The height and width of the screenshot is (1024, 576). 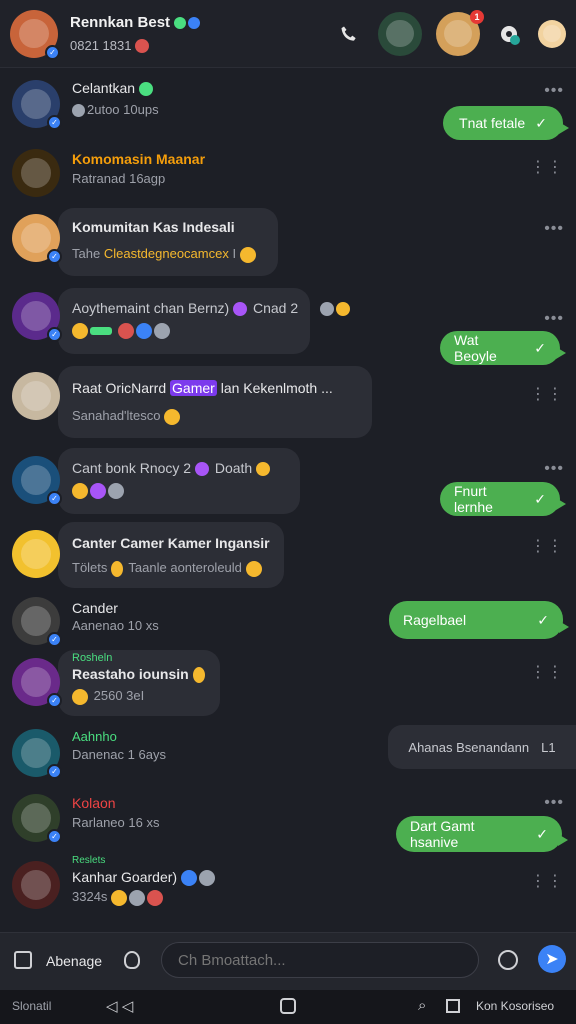 I want to click on message-input, so click(x=320, y=960).